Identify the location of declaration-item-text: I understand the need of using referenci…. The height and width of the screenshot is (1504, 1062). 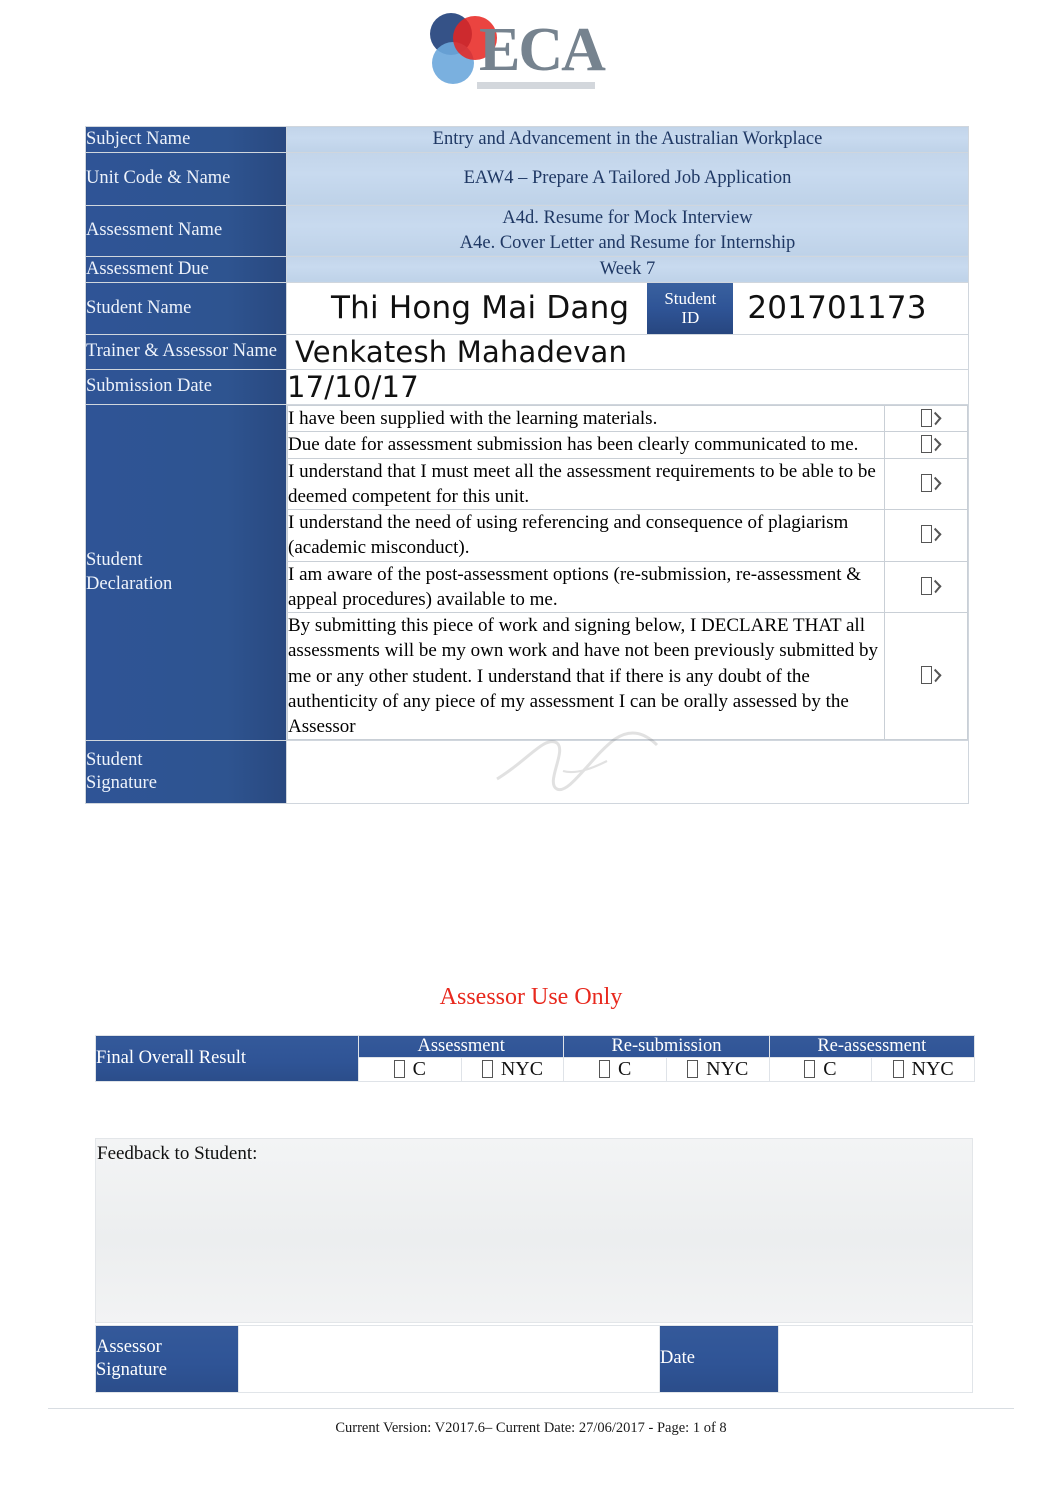
(586, 535).